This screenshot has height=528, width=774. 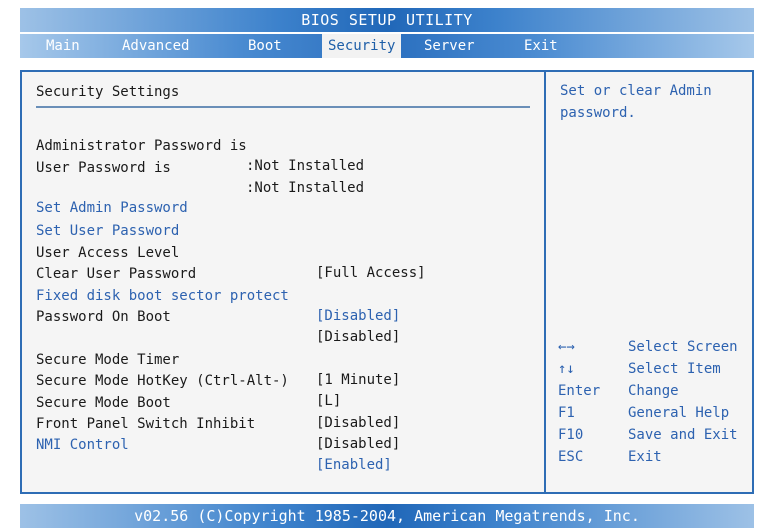 I want to click on bios-title-bar: BIOS SETUP UTILITY, so click(x=387, y=20).